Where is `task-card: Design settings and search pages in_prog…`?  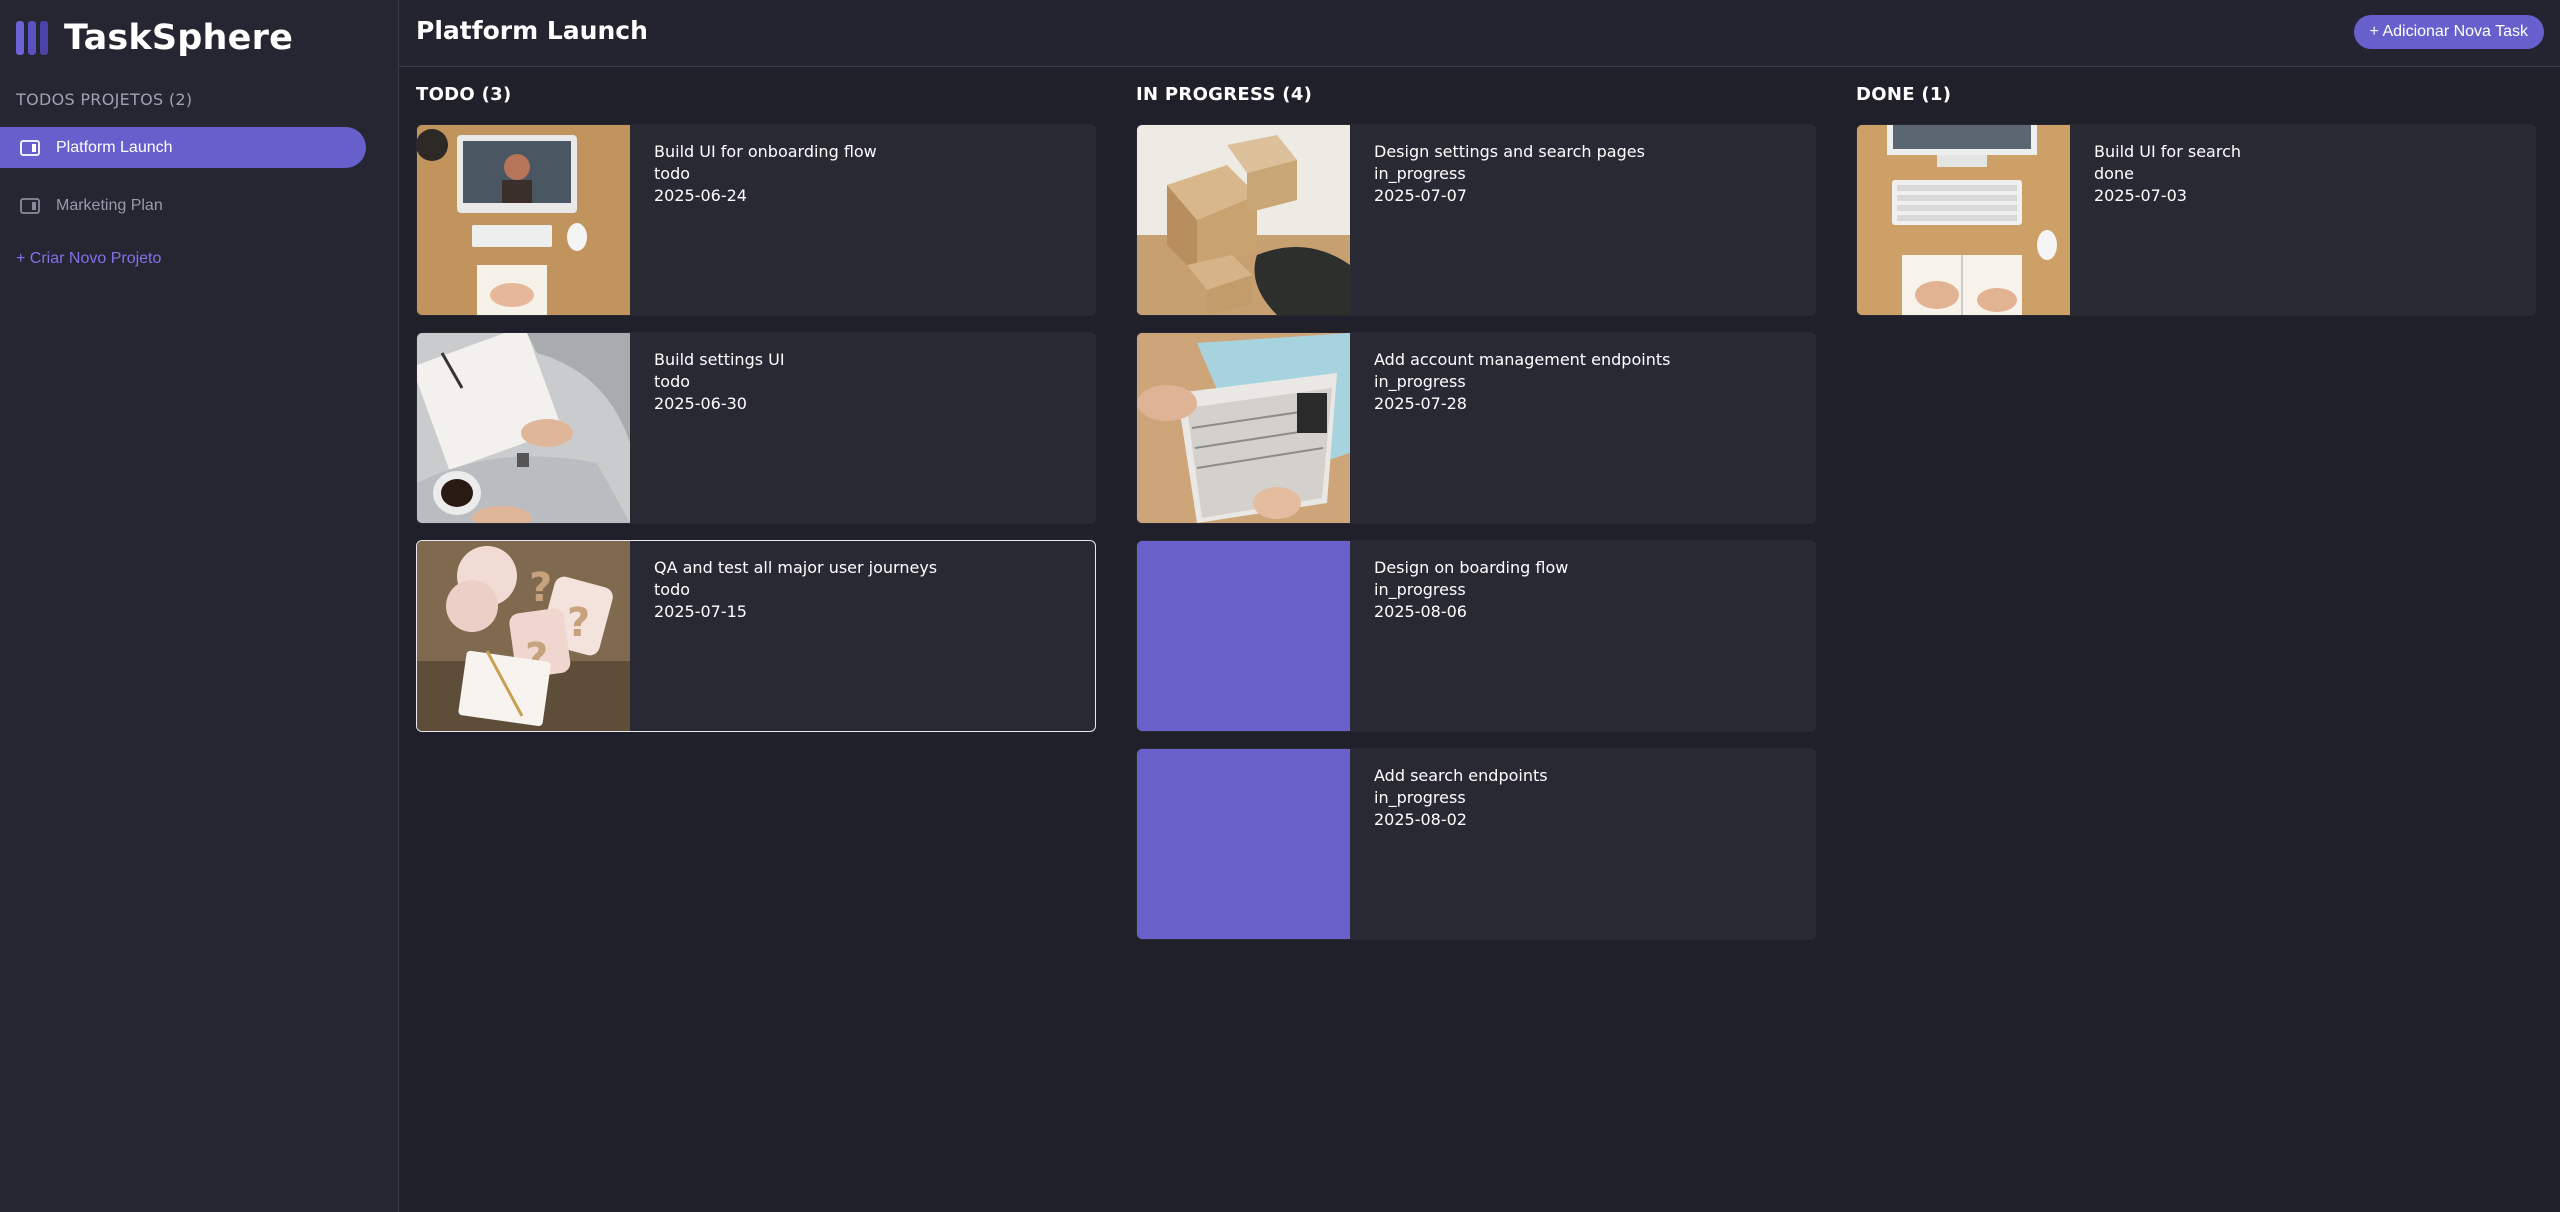 task-card: Design settings and search pages in_prog… is located at coordinates (1476, 220).